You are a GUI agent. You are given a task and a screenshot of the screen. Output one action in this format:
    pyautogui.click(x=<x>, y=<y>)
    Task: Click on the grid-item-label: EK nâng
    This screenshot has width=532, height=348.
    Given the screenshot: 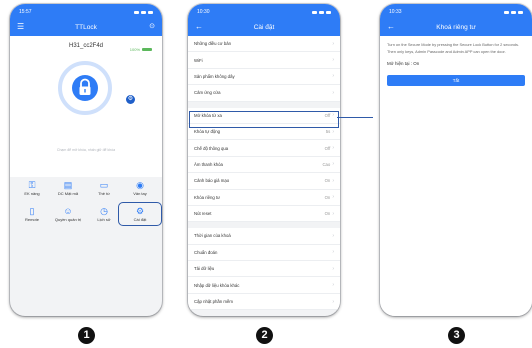 What is the action you would take?
    pyautogui.click(x=32, y=193)
    